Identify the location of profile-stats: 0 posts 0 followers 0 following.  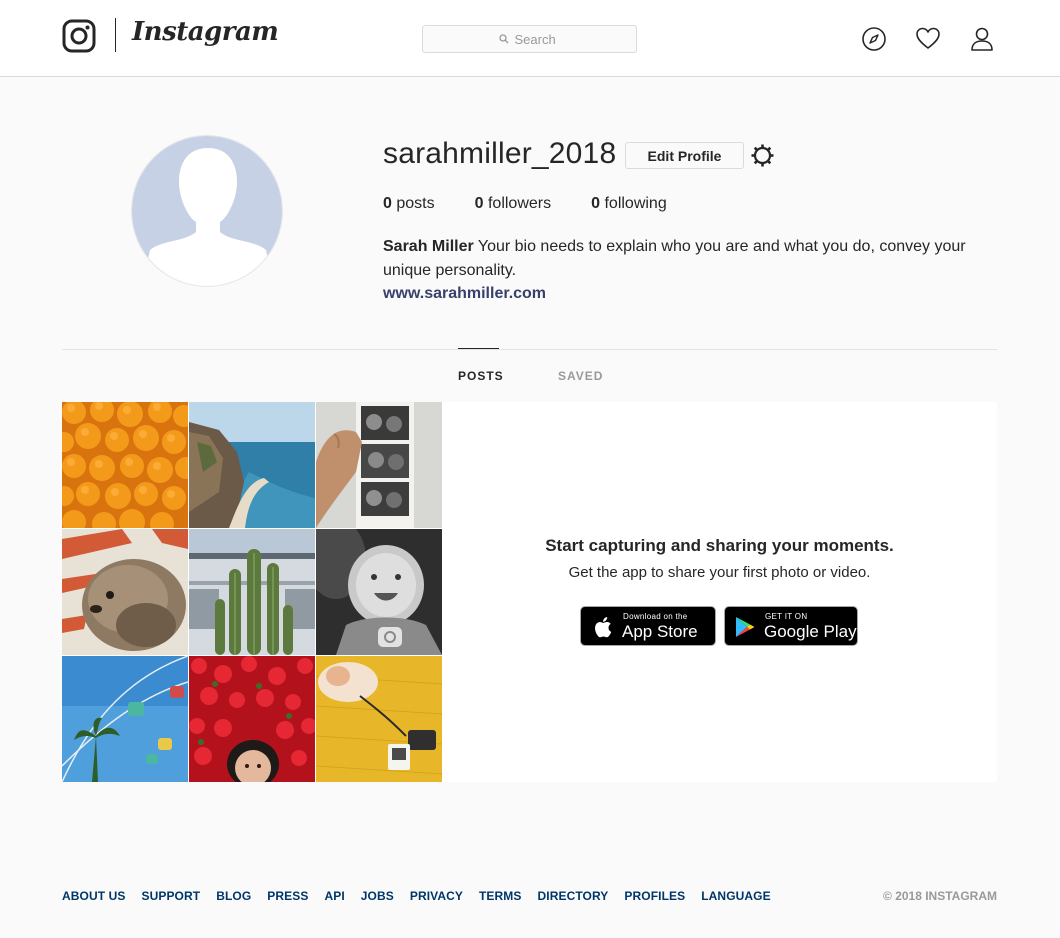
(545, 204).